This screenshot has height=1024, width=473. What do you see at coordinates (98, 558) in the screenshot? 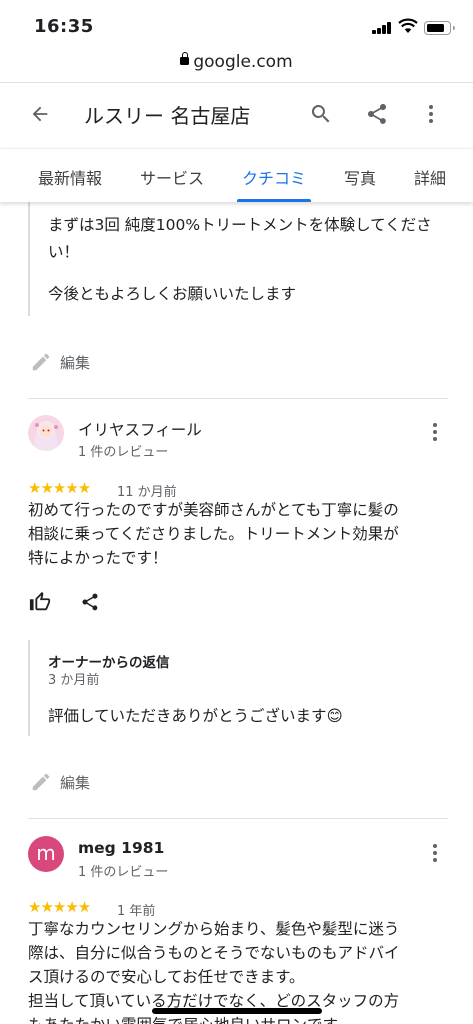
I see `review-text-line: 特によかったです！` at bounding box center [98, 558].